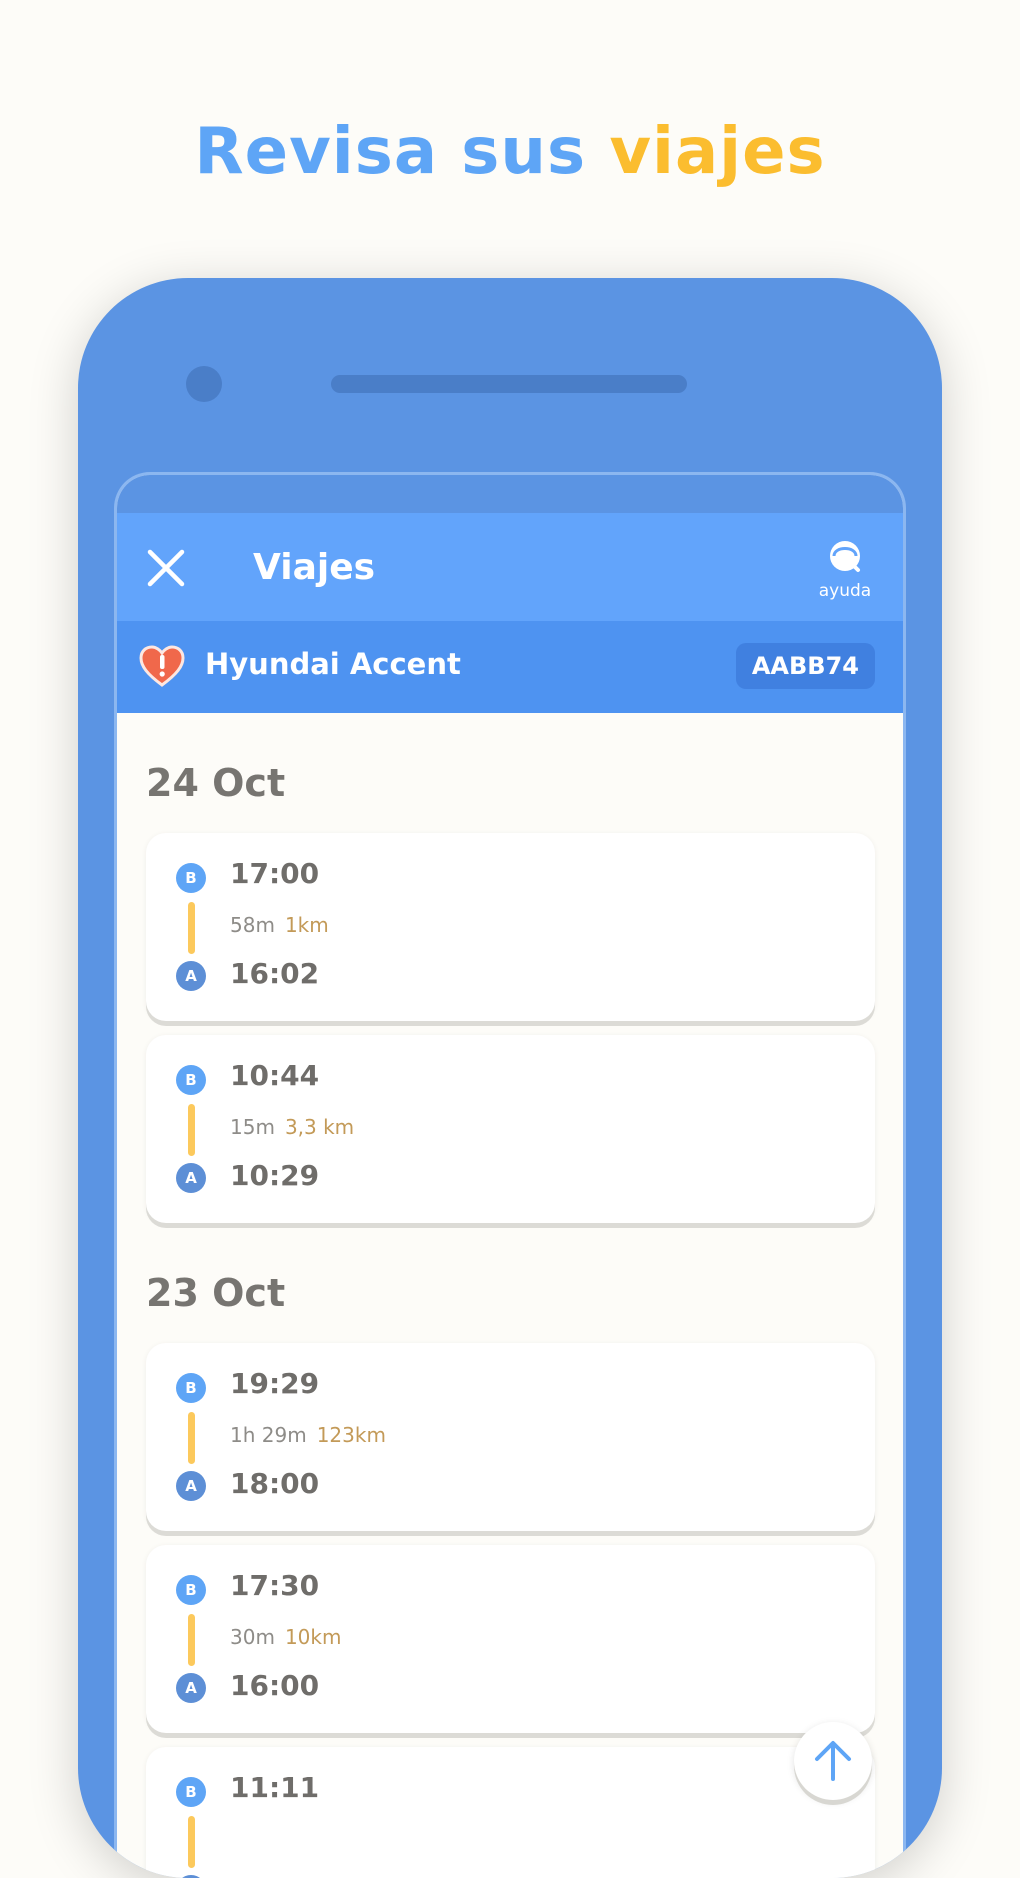  Describe the element at coordinates (845, 591) in the screenshot. I see `help-label: ayuda` at that location.